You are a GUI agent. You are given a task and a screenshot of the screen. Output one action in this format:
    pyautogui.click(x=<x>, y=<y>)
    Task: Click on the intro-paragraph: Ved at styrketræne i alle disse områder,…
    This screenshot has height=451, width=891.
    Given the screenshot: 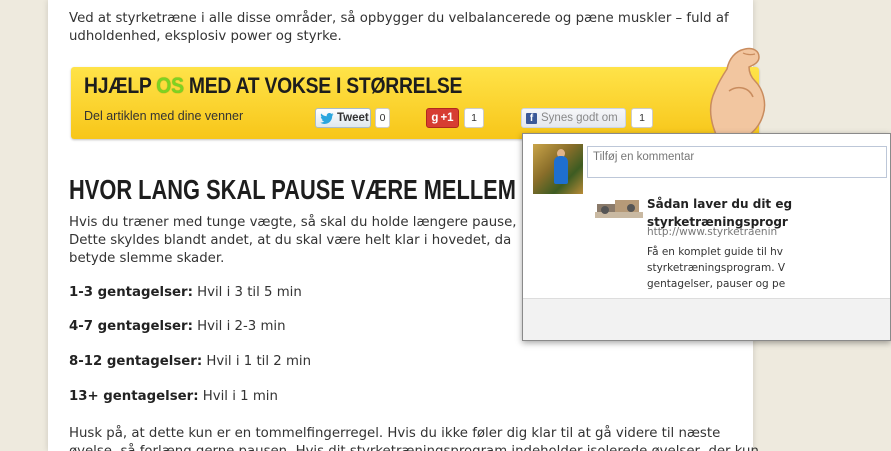 What is the action you would take?
    pyautogui.click(x=399, y=27)
    